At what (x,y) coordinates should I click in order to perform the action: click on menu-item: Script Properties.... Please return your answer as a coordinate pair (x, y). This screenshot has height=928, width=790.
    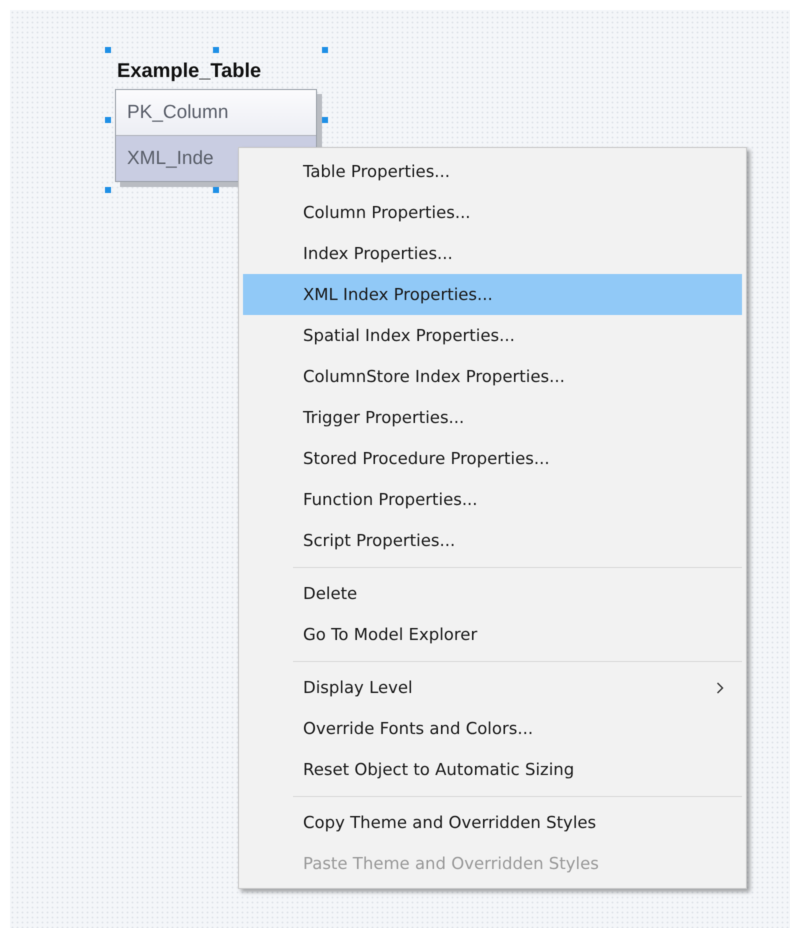
    Looking at the image, I should click on (492, 540).